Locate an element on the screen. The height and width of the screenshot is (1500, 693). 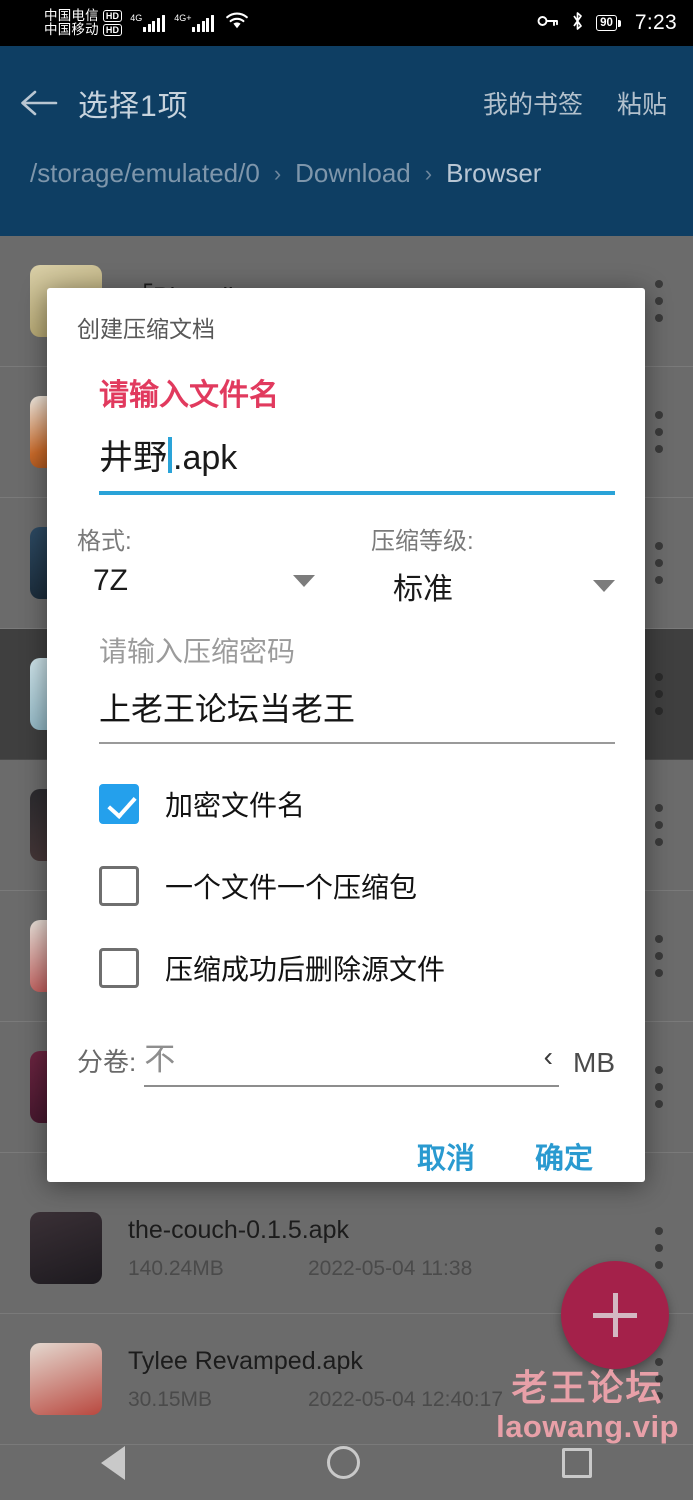
text-caret is located at coordinates (170, 455).